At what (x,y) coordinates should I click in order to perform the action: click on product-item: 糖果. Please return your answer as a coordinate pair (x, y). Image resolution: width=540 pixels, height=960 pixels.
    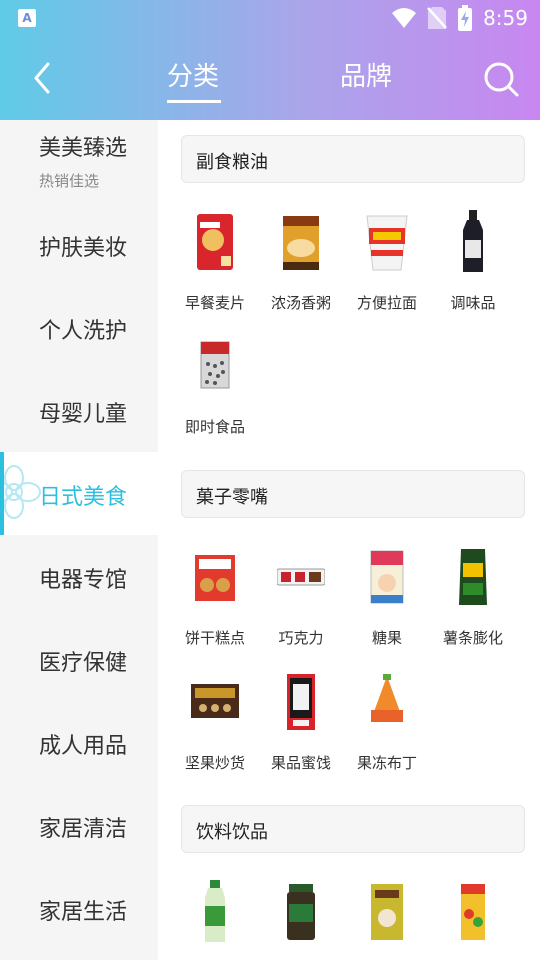
    Looking at the image, I should click on (387, 600).